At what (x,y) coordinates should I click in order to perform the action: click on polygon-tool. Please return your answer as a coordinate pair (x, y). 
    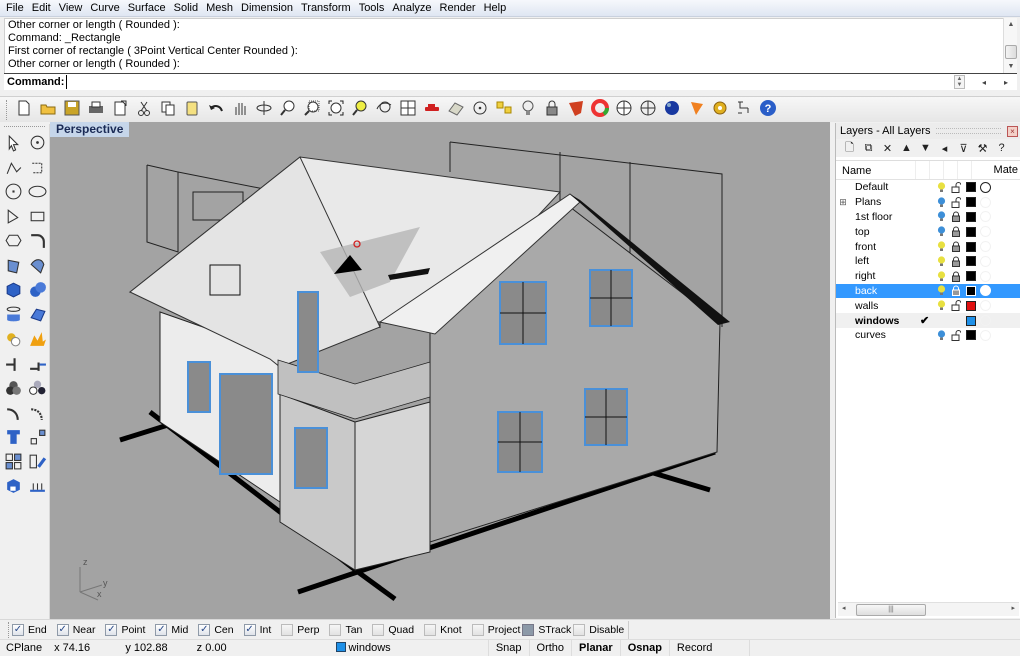
    Looking at the image, I should click on (13, 242).